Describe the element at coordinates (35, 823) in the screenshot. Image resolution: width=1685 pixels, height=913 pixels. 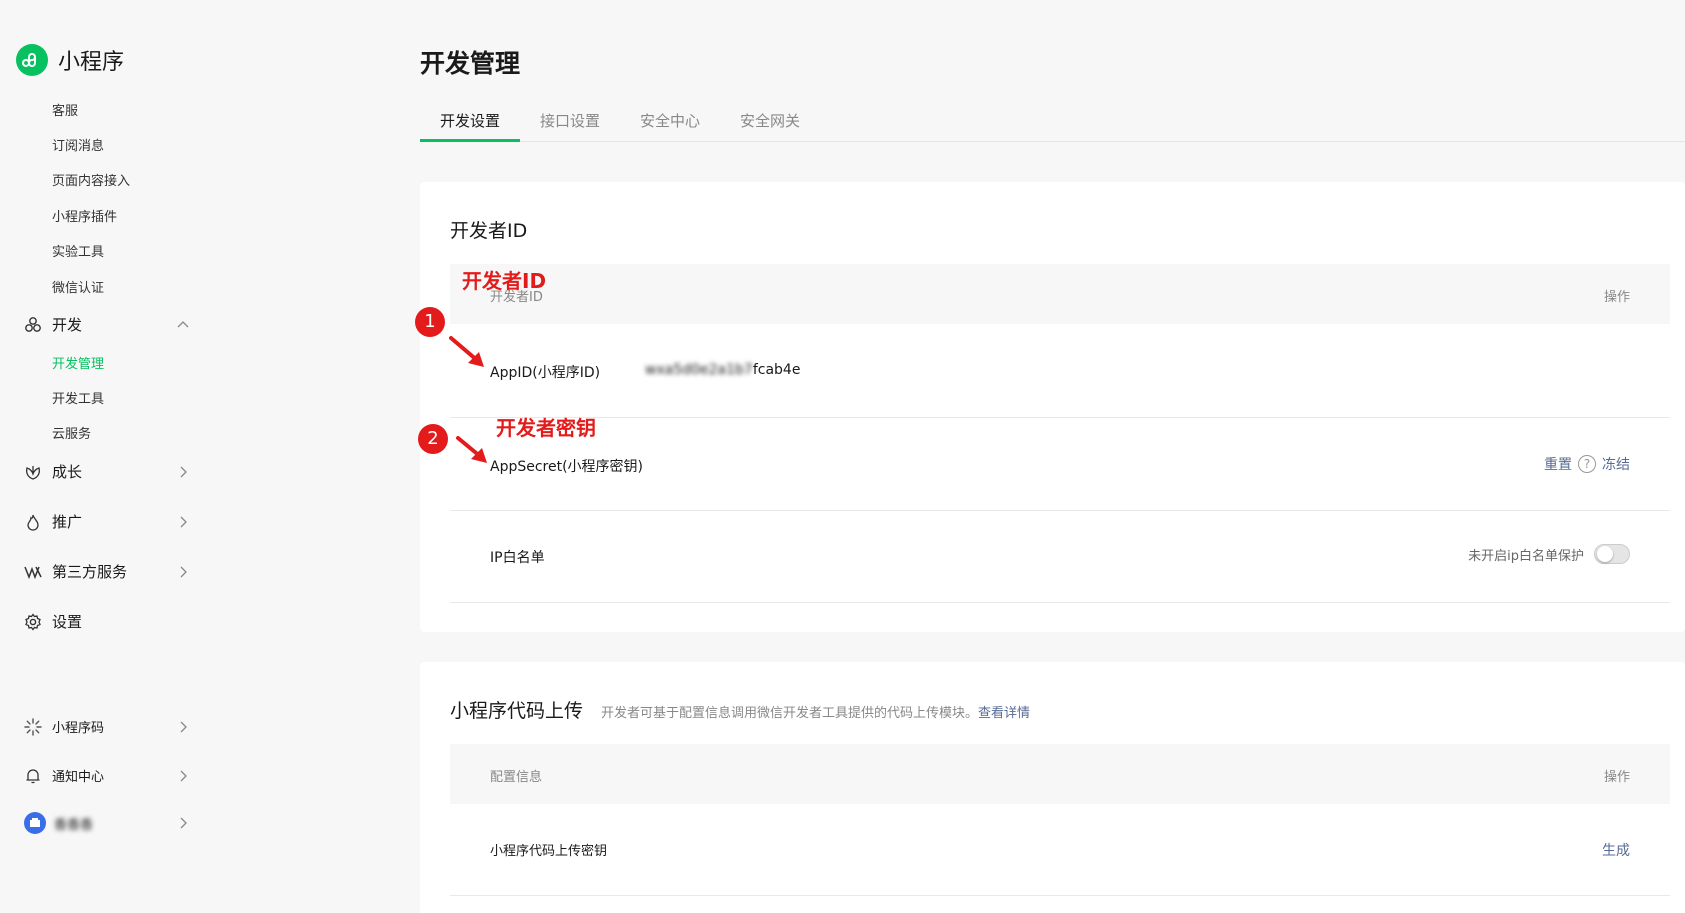
I see `avatar` at that location.